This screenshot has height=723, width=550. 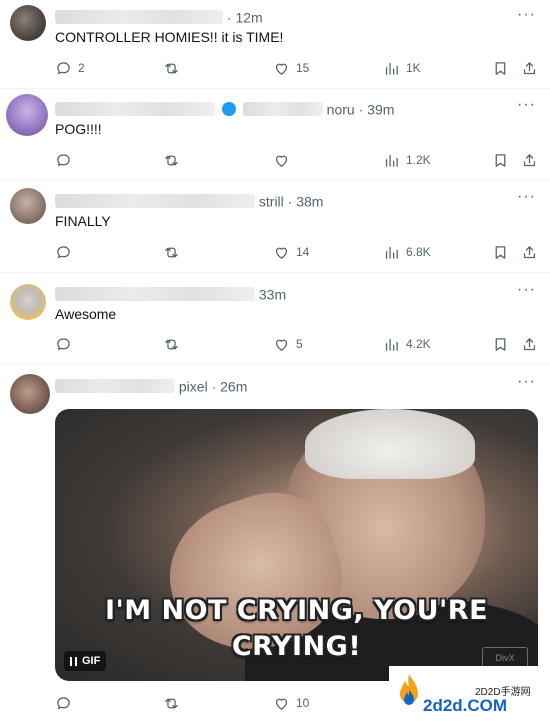 I want to click on tweet-header: noru · 39m, so click(x=224, y=109).